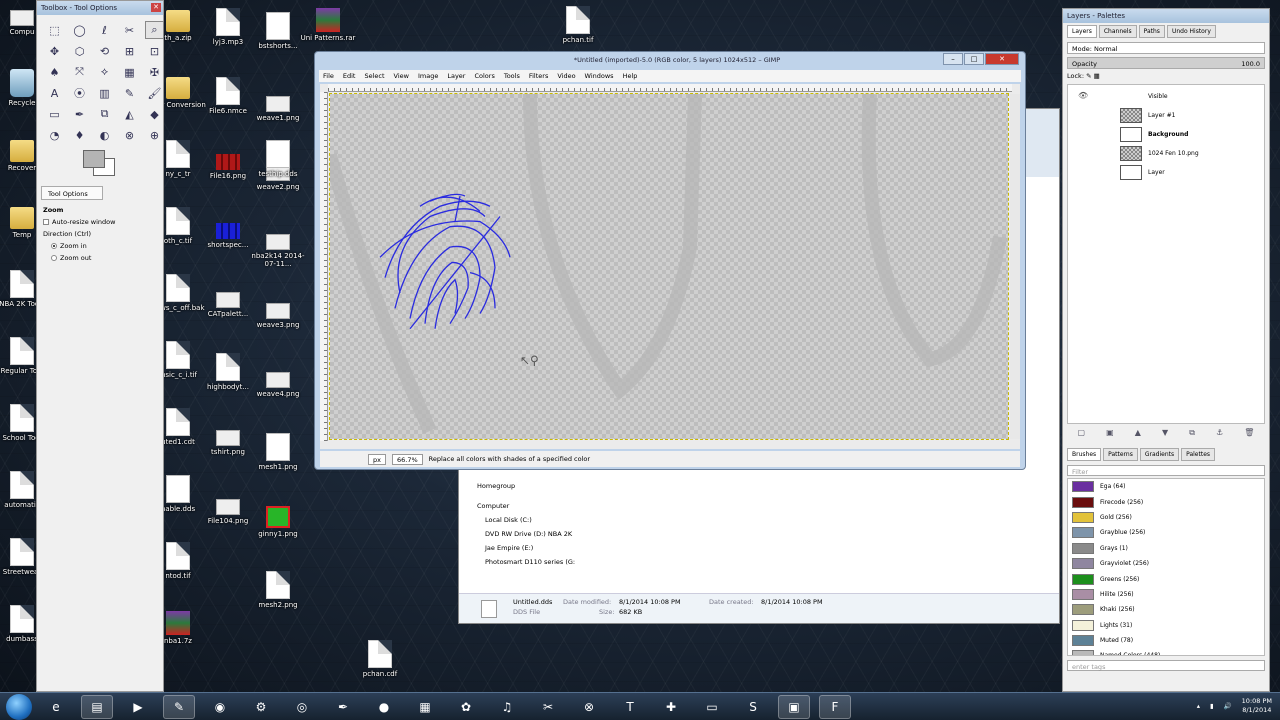  What do you see at coordinates (530, 486) in the screenshot?
I see `nav-item: Homegroup` at bounding box center [530, 486].